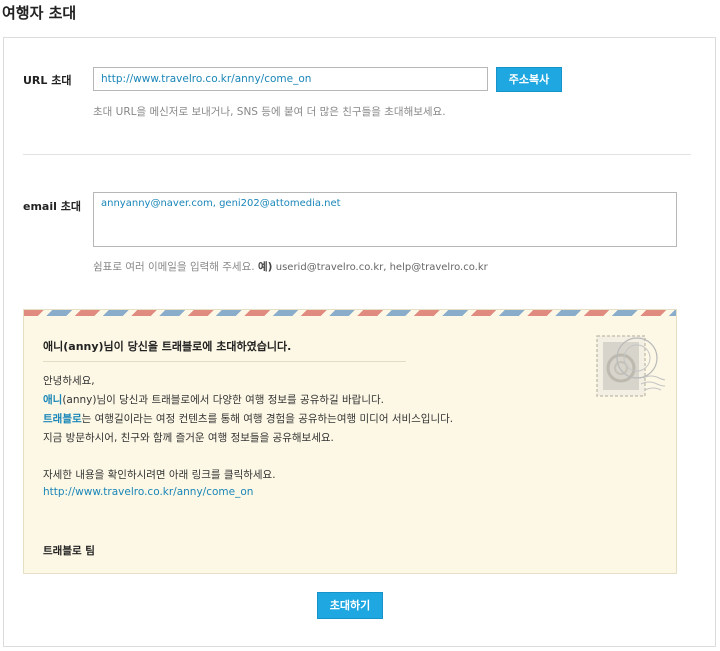  I want to click on letter-heading: 애니(anny)님이 당신을 트래블로에 초대하였습니다., so click(167, 346).